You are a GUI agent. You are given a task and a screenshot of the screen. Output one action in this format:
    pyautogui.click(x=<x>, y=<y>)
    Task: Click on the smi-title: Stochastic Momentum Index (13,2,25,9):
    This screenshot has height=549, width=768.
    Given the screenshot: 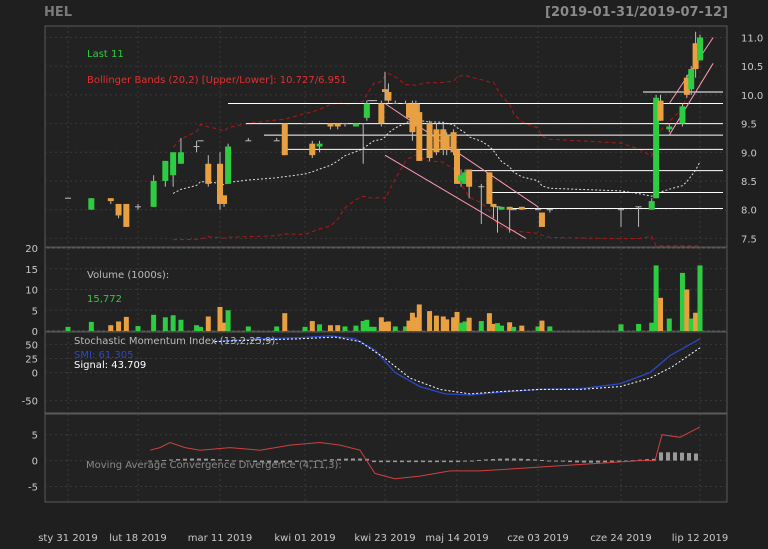 What is the action you would take?
    pyautogui.click(x=176, y=341)
    